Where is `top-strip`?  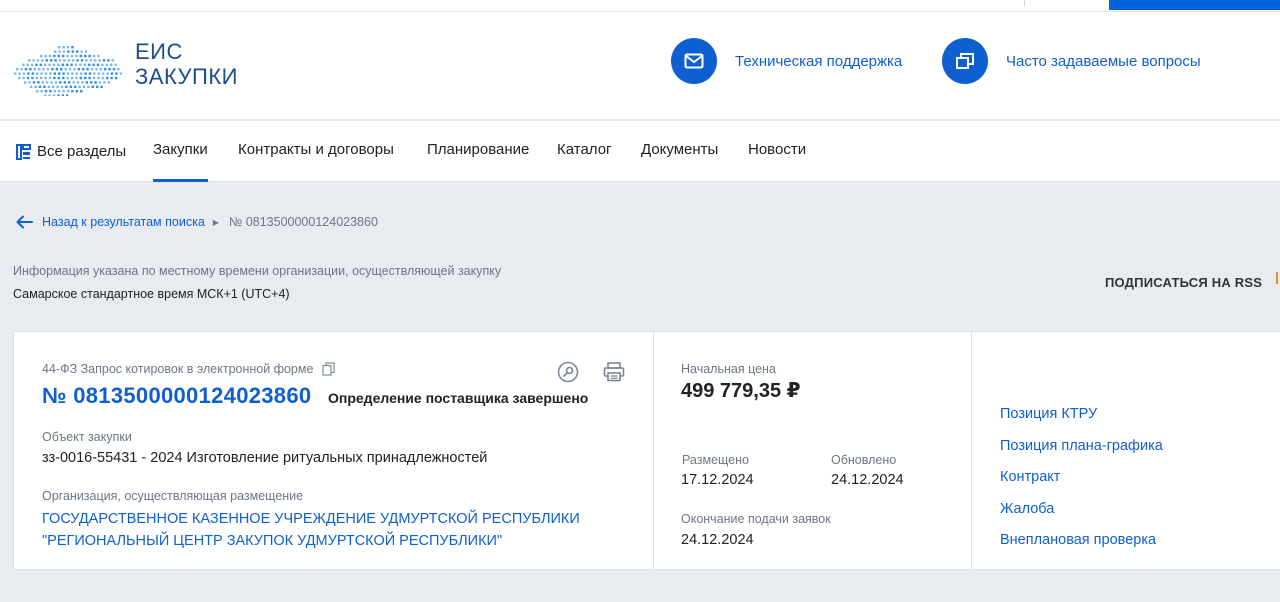 top-strip is located at coordinates (640, 6).